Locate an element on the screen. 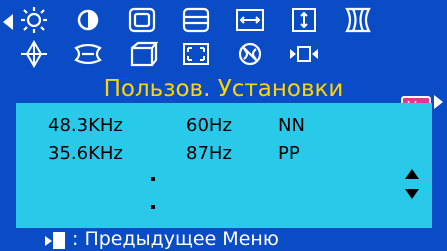  contrast-icon is located at coordinates (88, 20).